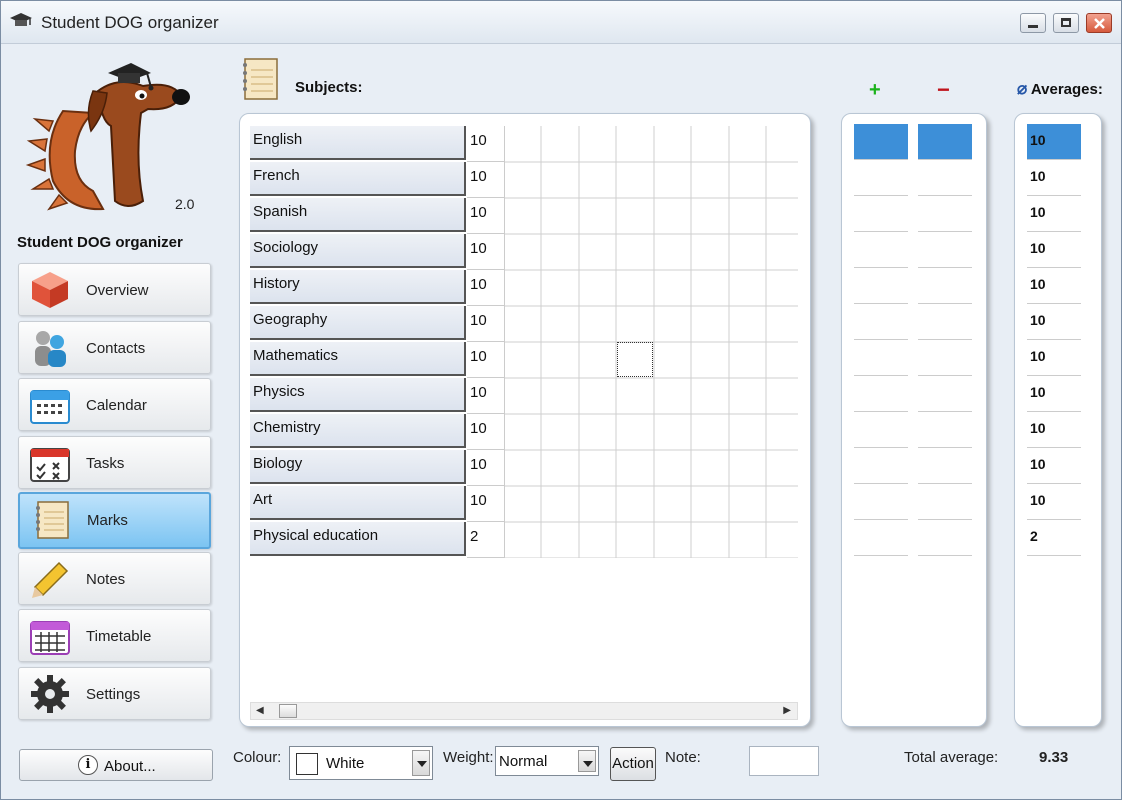 Image resolution: width=1122 pixels, height=800 pixels. What do you see at coordinates (633, 764) in the screenshot?
I see `action-button: Action` at bounding box center [633, 764].